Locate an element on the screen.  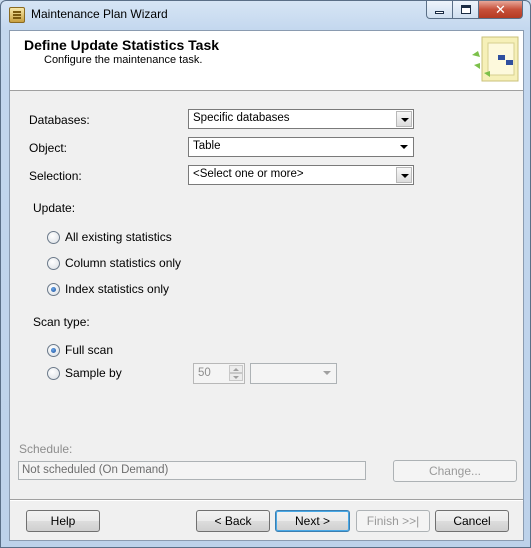
page-subtitle: Configure the maintenance task. is located at coordinates (123, 60).